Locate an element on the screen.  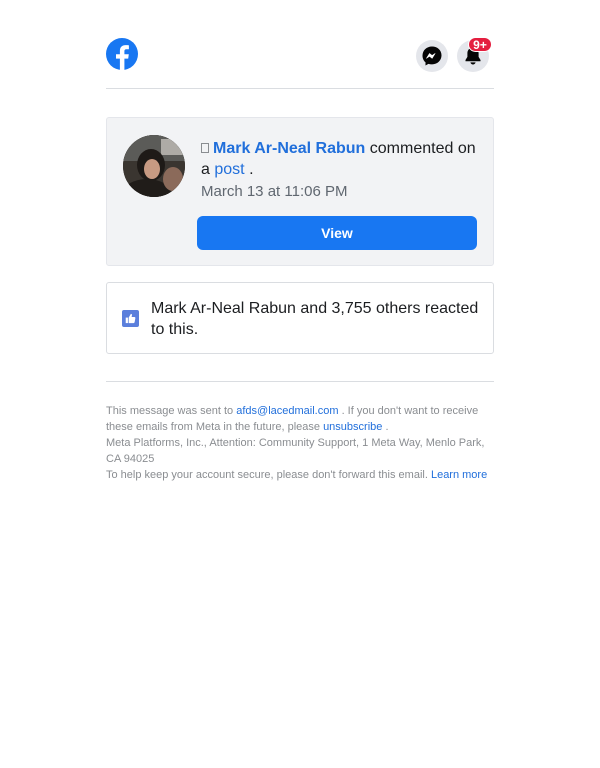
footer-divider is located at coordinates (300, 381).